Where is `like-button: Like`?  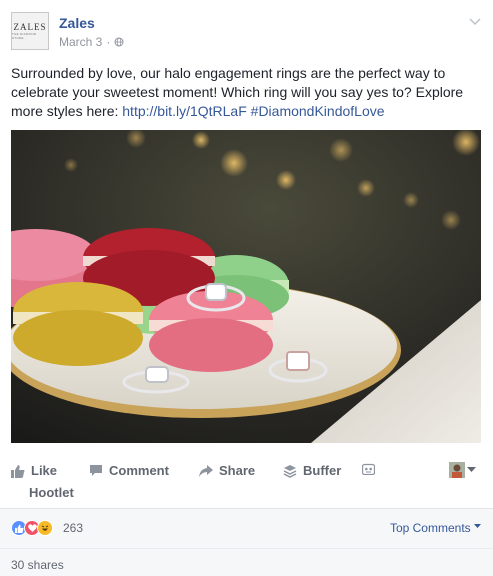 like-button: Like is located at coordinates (34, 470).